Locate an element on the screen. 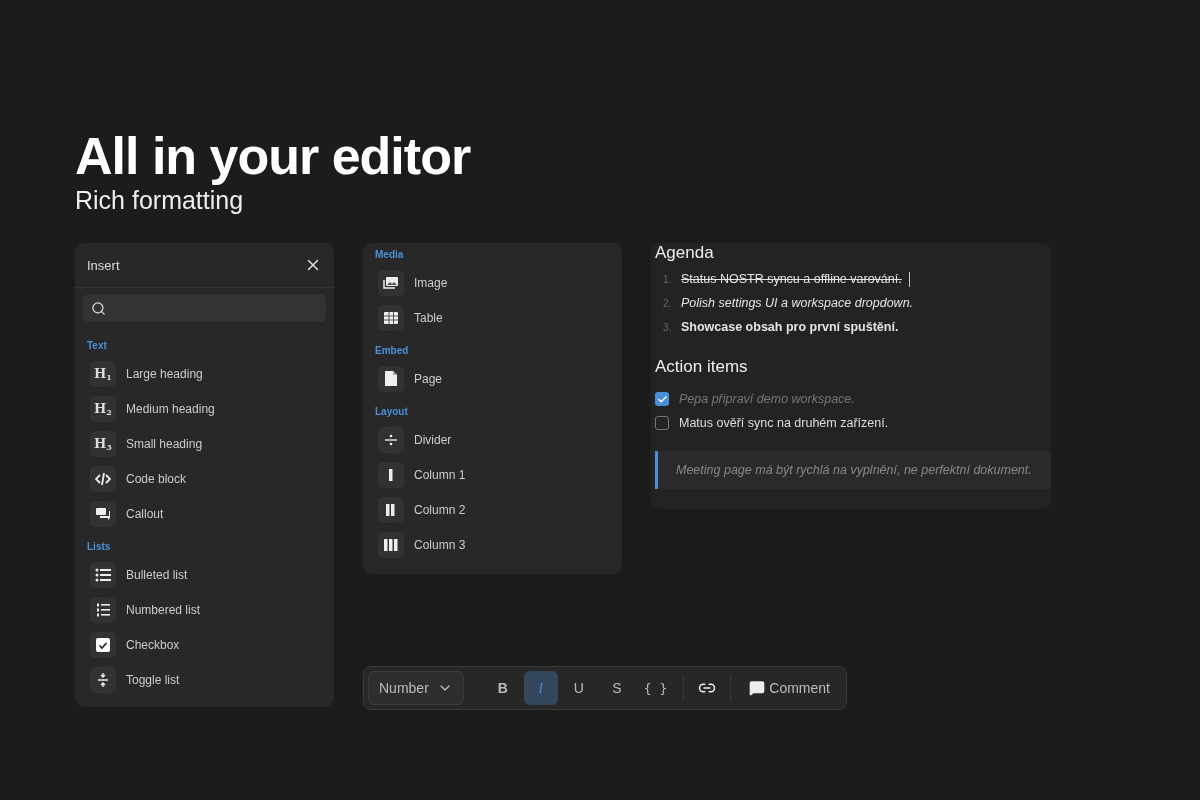 The width and height of the screenshot is (1200, 800). section-label: Embed is located at coordinates (392, 351).